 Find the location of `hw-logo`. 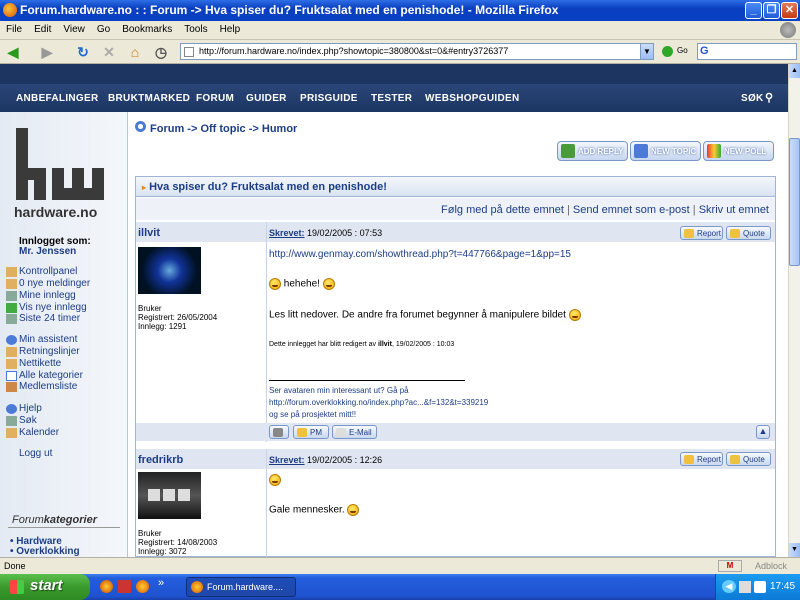

hw-logo is located at coordinates (62, 171).